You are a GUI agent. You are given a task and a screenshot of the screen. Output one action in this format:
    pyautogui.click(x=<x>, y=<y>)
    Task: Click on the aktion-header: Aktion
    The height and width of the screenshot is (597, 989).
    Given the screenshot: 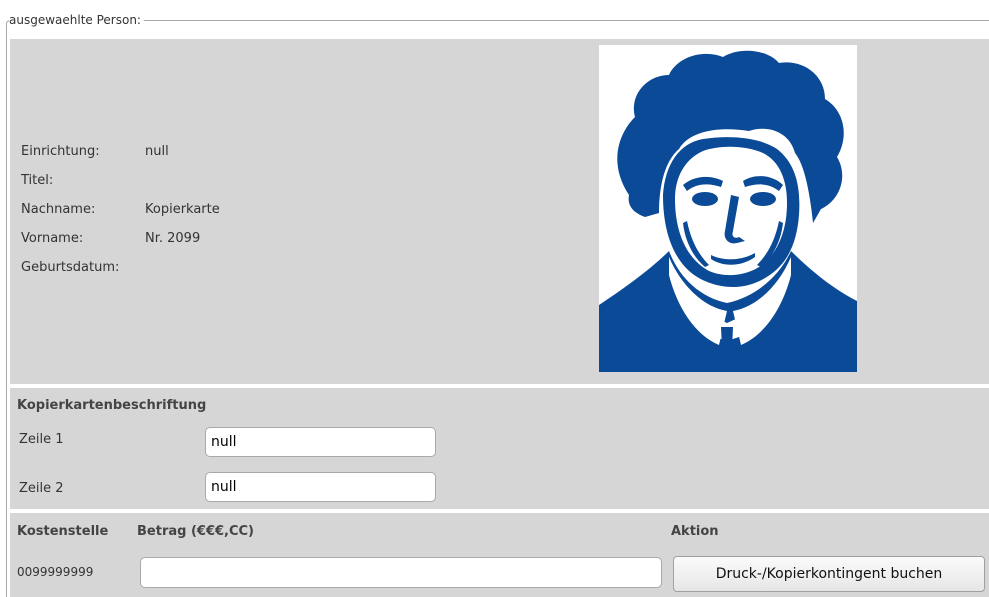 What is the action you would take?
    pyautogui.click(x=695, y=531)
    